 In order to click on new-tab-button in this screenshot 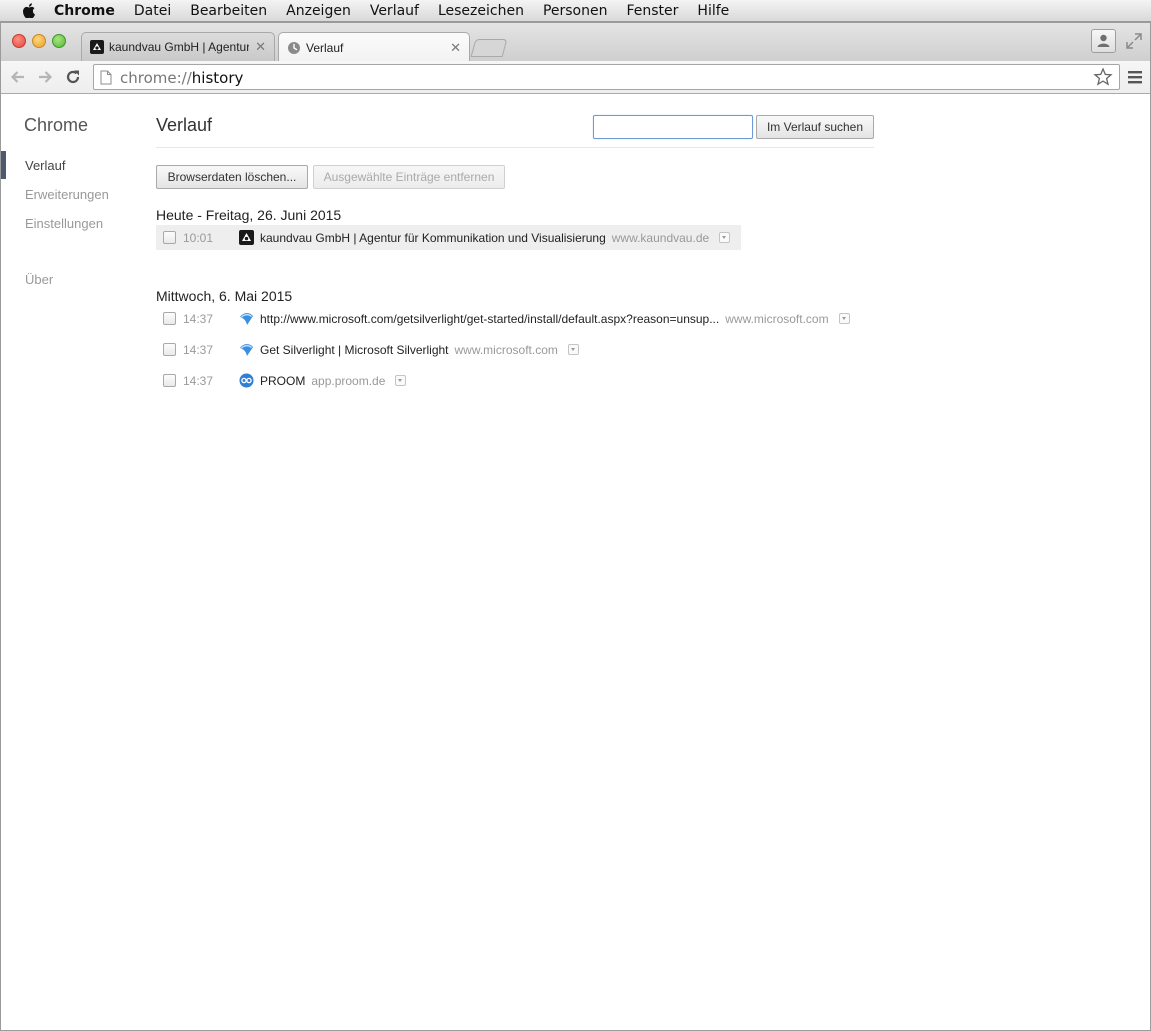, I will do `click(489, 48)`.